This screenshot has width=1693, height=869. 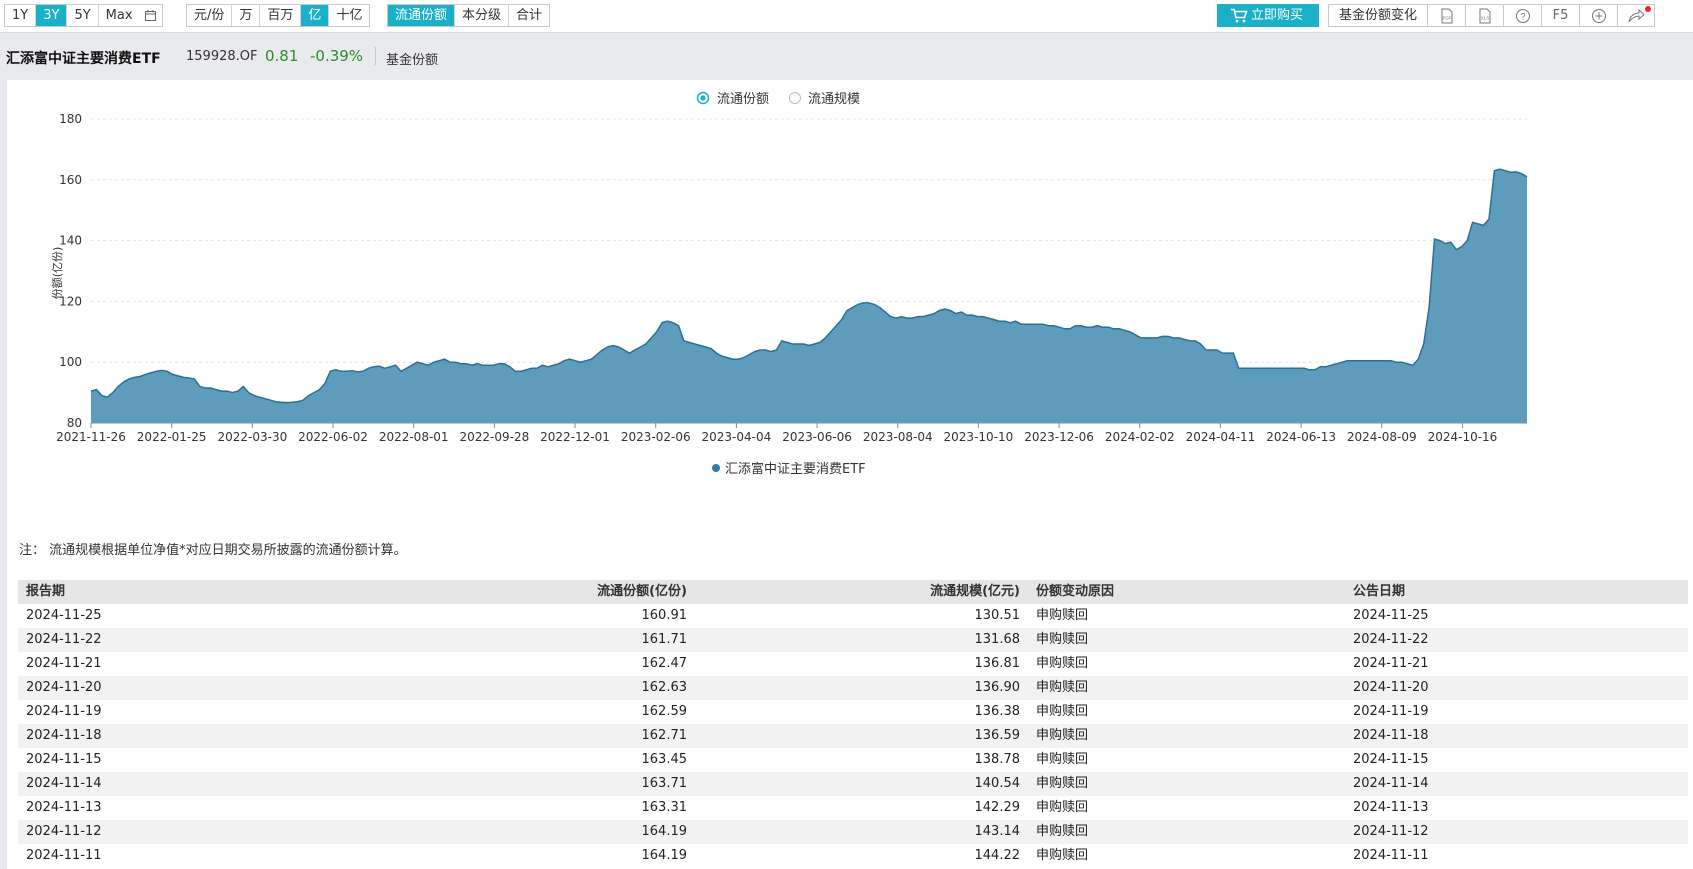 I want to click on fund-info-bar: 汇添富中证主要消费ETF 159928.OF 0.81 -0.39% 基金份额, so click(x=846, y=55).